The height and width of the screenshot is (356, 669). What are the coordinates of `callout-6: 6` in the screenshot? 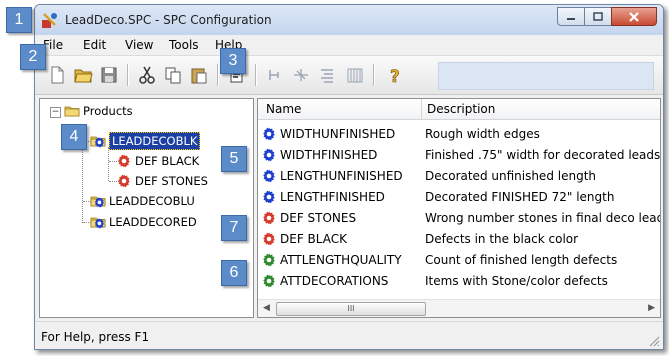 It's located at (234, 273).